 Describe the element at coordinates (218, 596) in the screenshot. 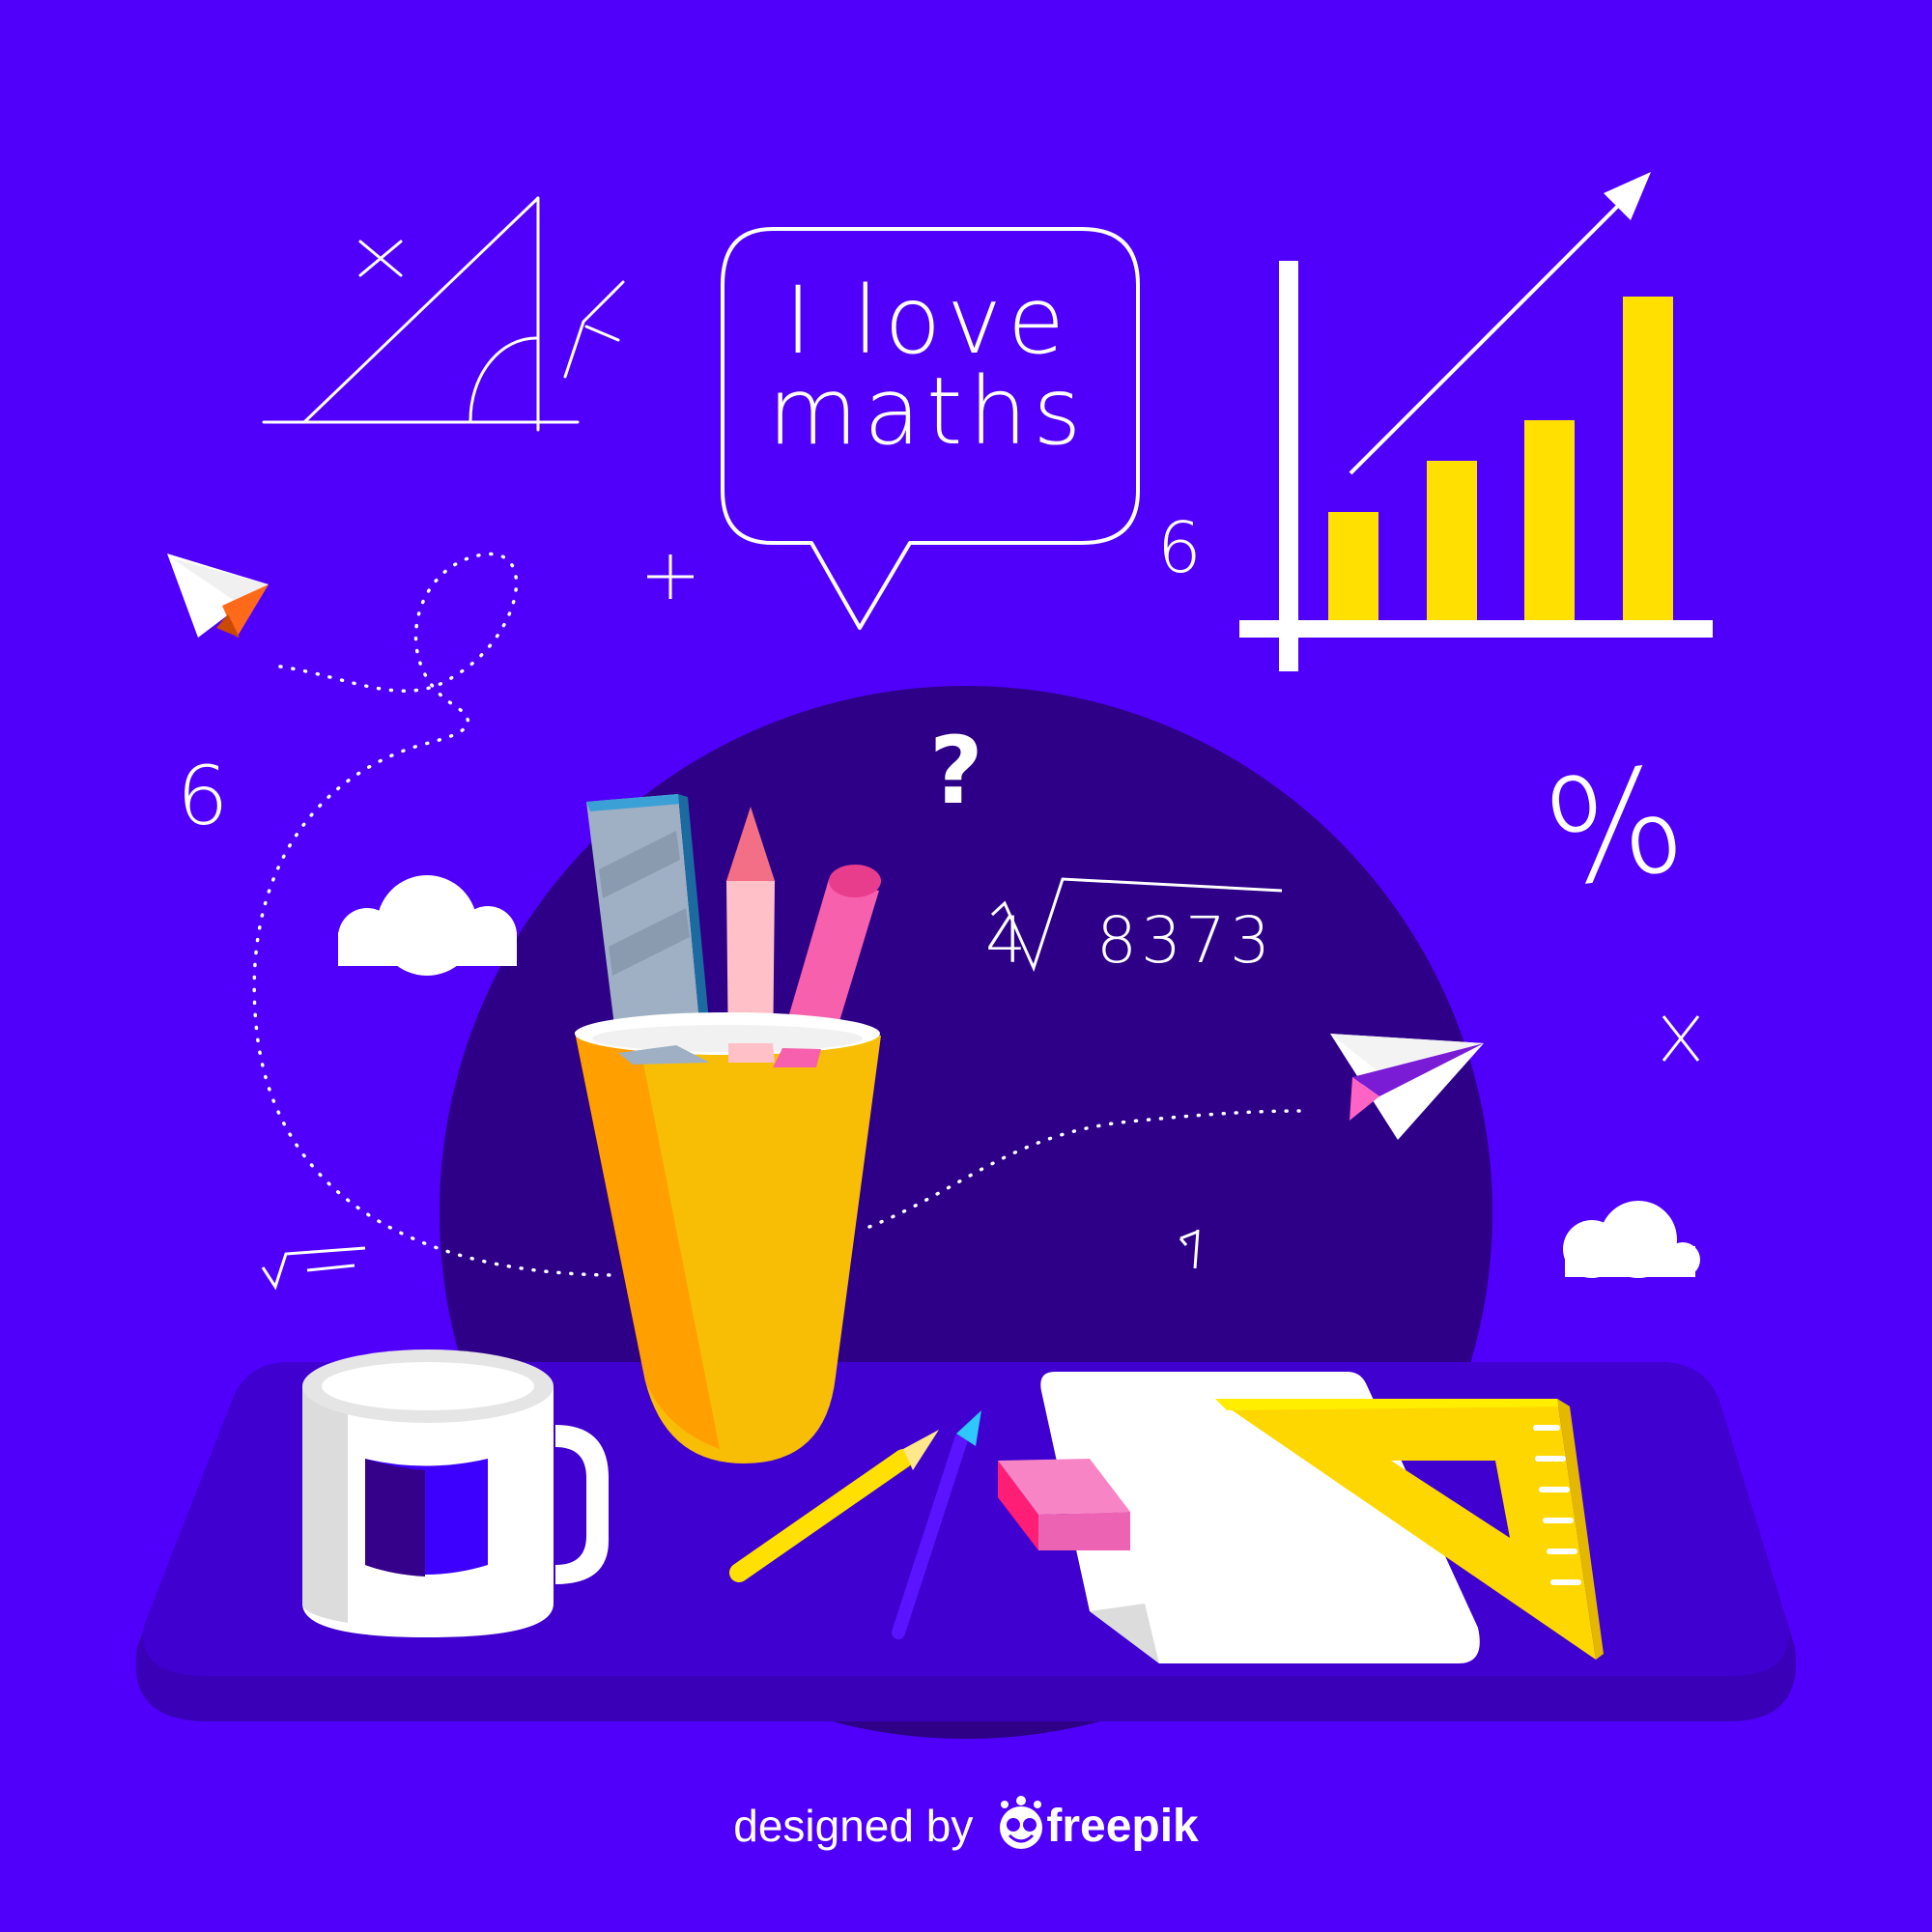

I see `paper-plane-icon` at that location.